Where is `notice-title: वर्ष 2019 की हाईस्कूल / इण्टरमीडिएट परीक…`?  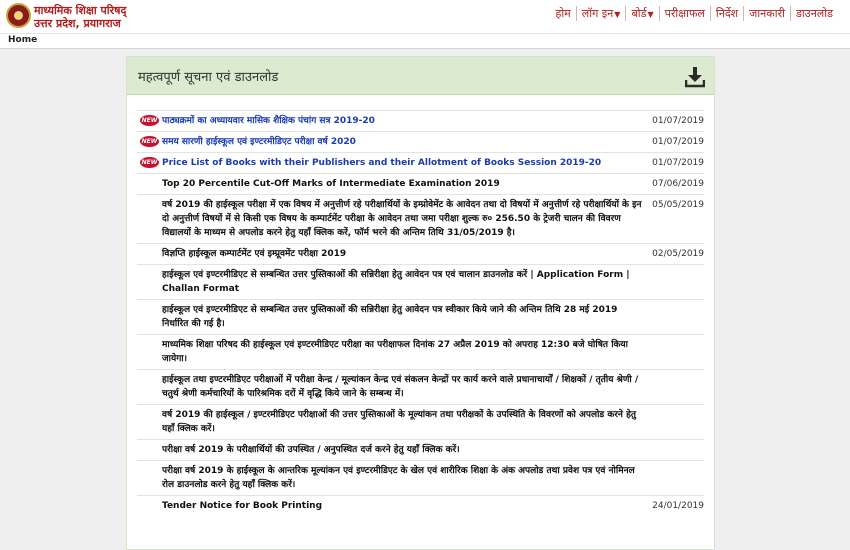 notice-title: वर्ष 2019 की हाईस्कूल / इण्टरमीडिएट परीक… is located at coordinates (433, 422).